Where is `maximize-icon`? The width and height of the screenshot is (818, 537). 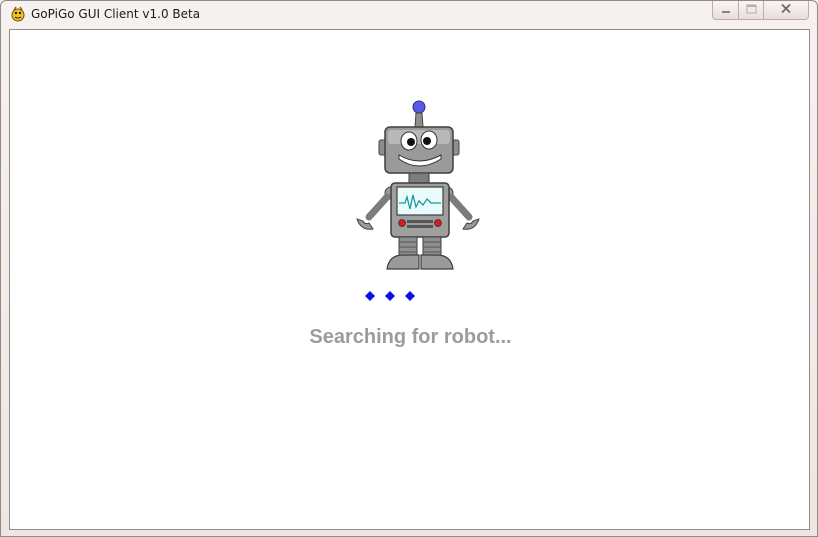 maximize-icon is located at coordinates (751, 10).